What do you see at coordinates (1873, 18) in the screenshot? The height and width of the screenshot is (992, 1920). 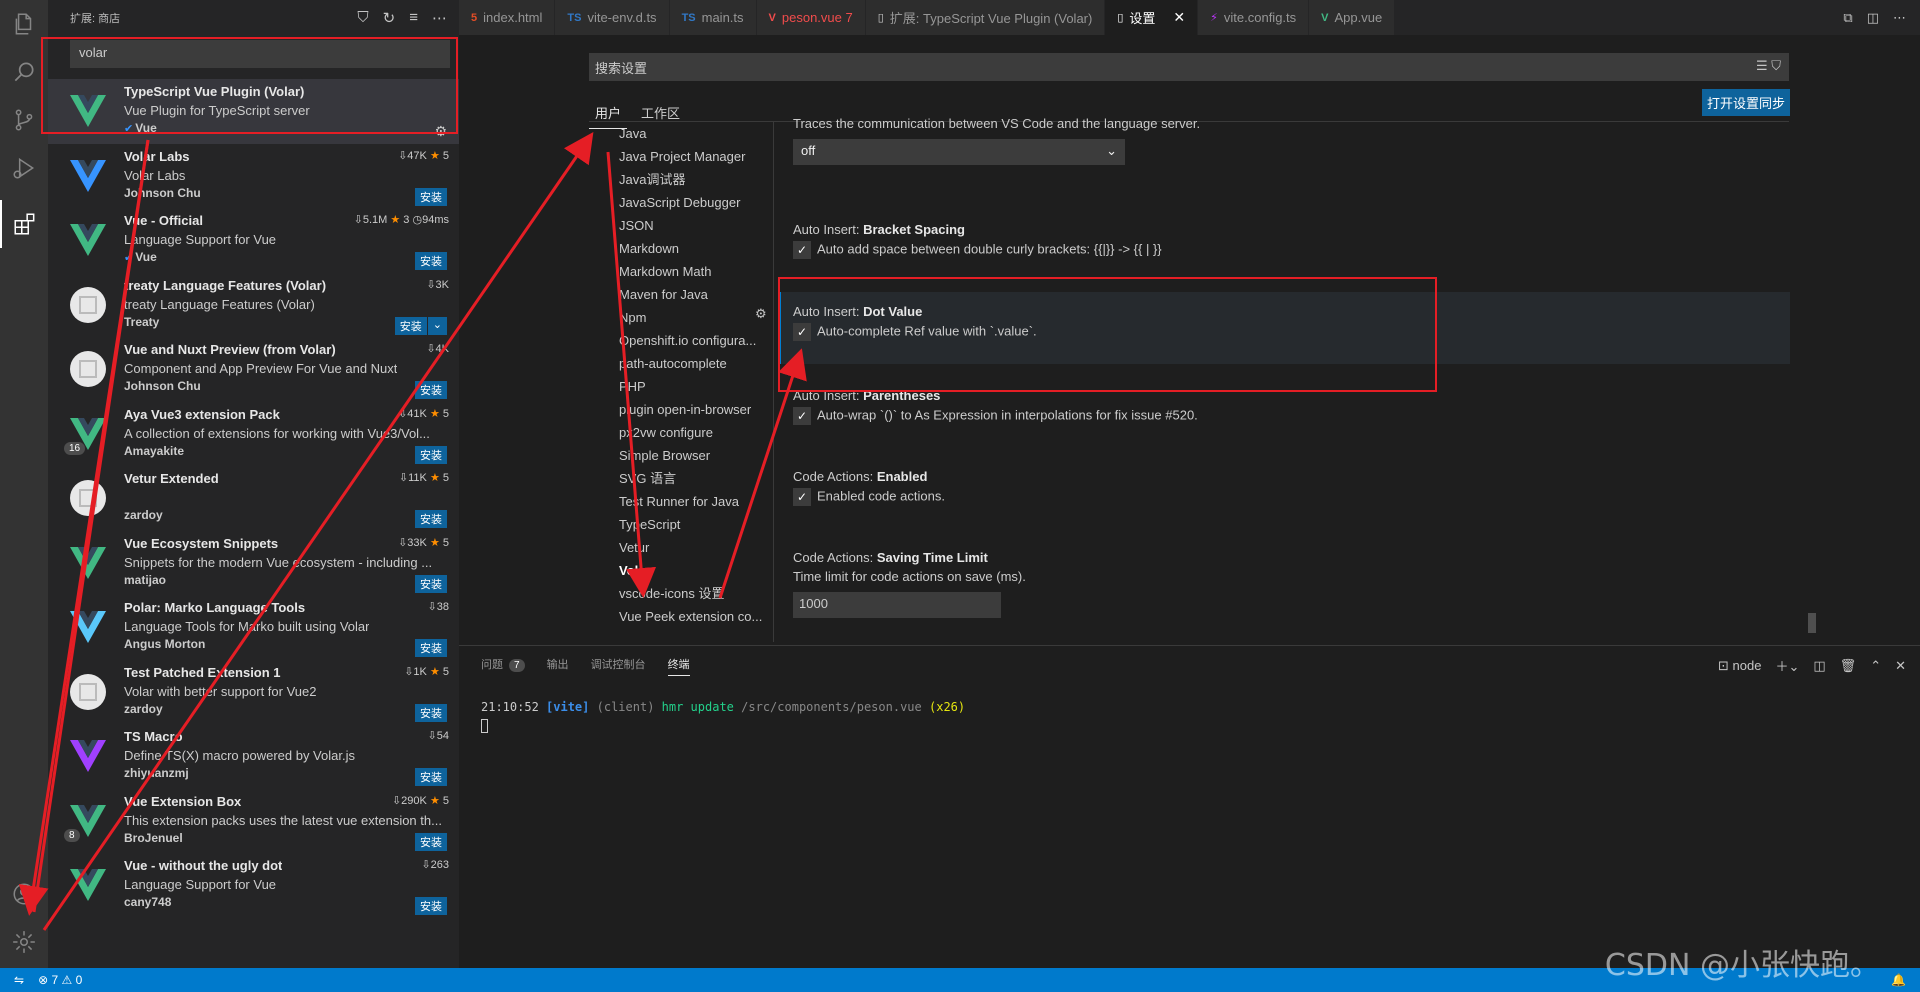 I see `split-editor-icon: ◫` at bounding box center [1873, 18].